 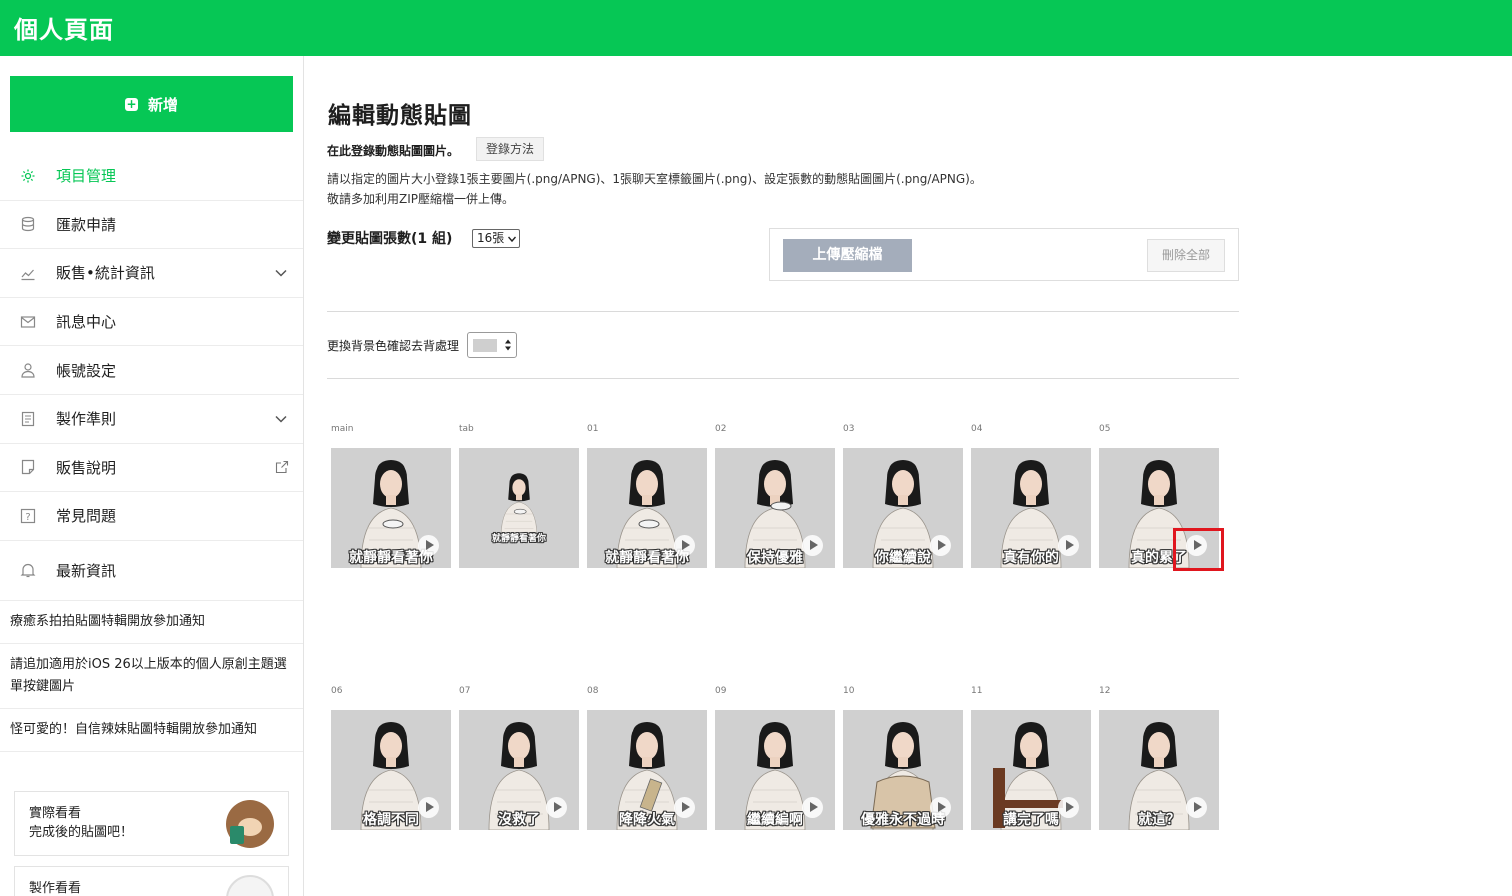 I want to click on sidebar-item-guidelines: 製作準則, so click(x=151, y=419).